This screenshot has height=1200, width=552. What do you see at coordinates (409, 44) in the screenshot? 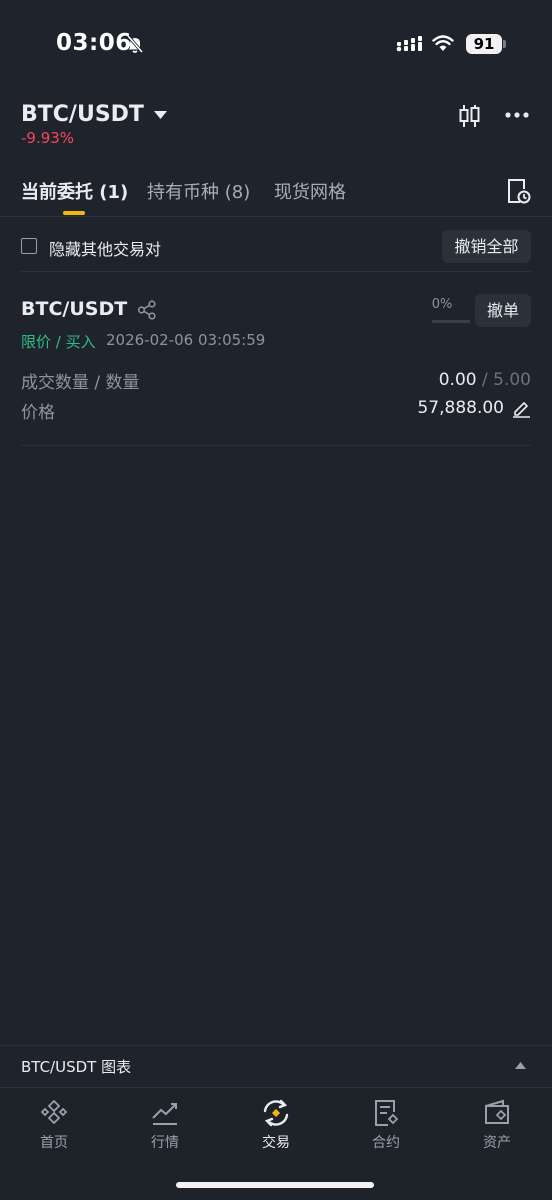
I see `cellular-signal-icon` at bounding box center [409, 44].